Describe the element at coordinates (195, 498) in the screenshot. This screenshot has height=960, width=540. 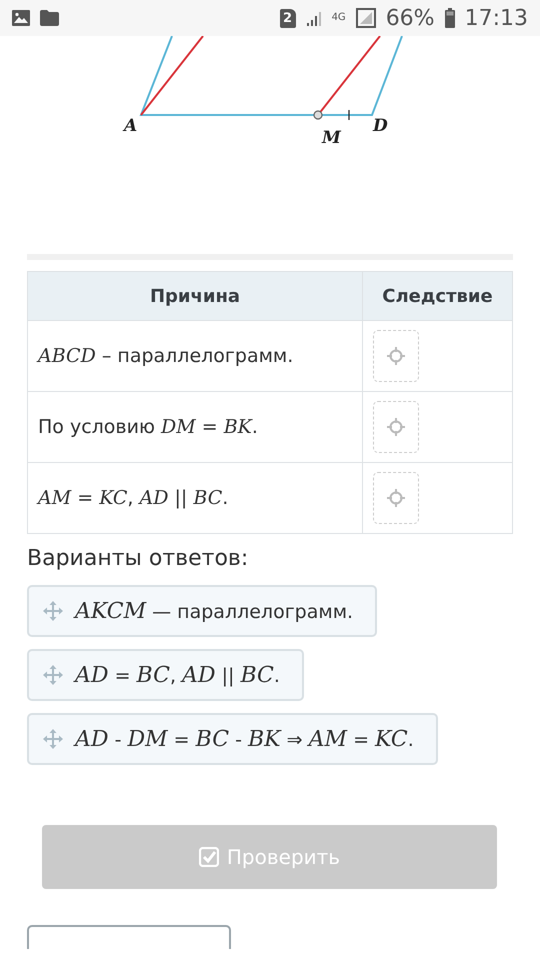
I see `reason-cell: AM = KC, AD || BC.` at that location.